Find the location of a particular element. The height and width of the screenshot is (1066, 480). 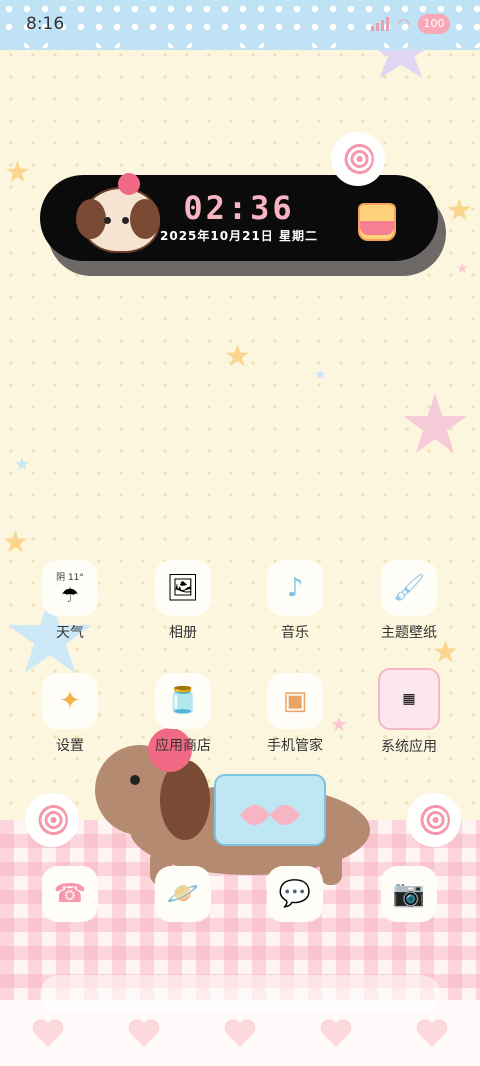

status-time: 8:16 is located at coordinates (45, 24).